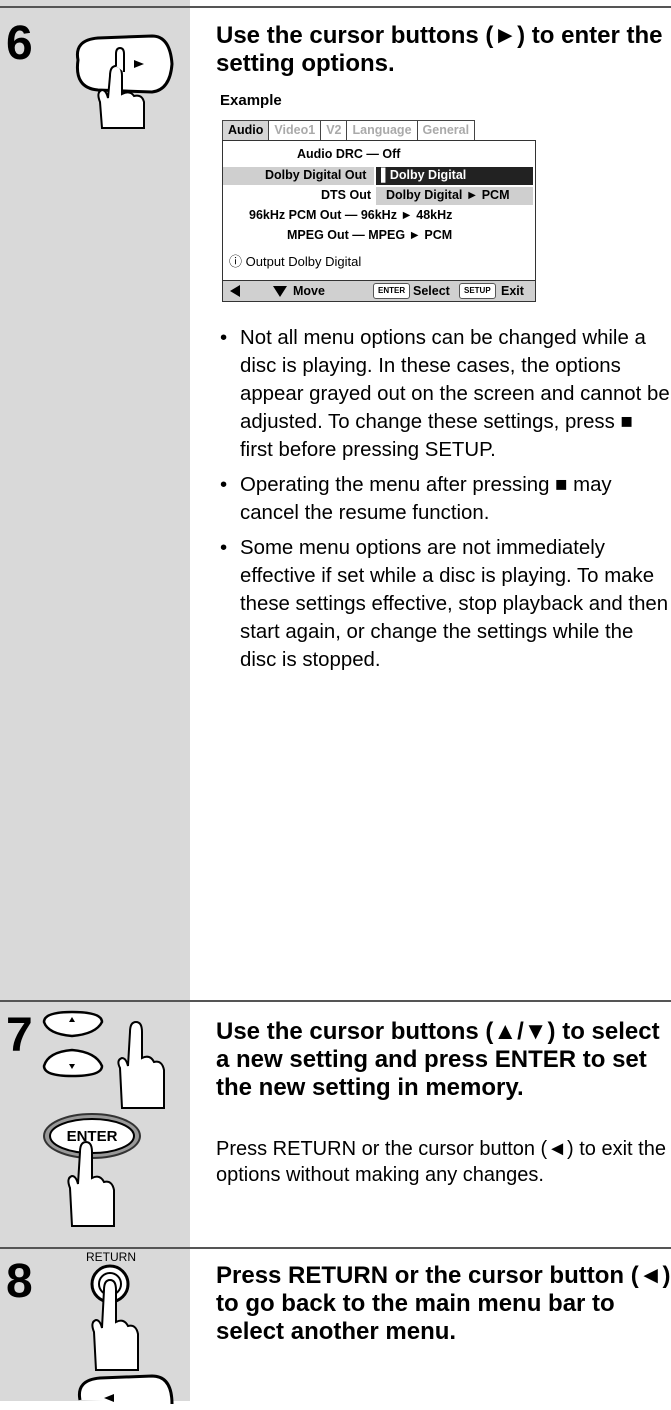 The image size is (671, 1410). Describe the element at coordinates (19, 43) in the screenshot. I see `step-number: 6` at that location.